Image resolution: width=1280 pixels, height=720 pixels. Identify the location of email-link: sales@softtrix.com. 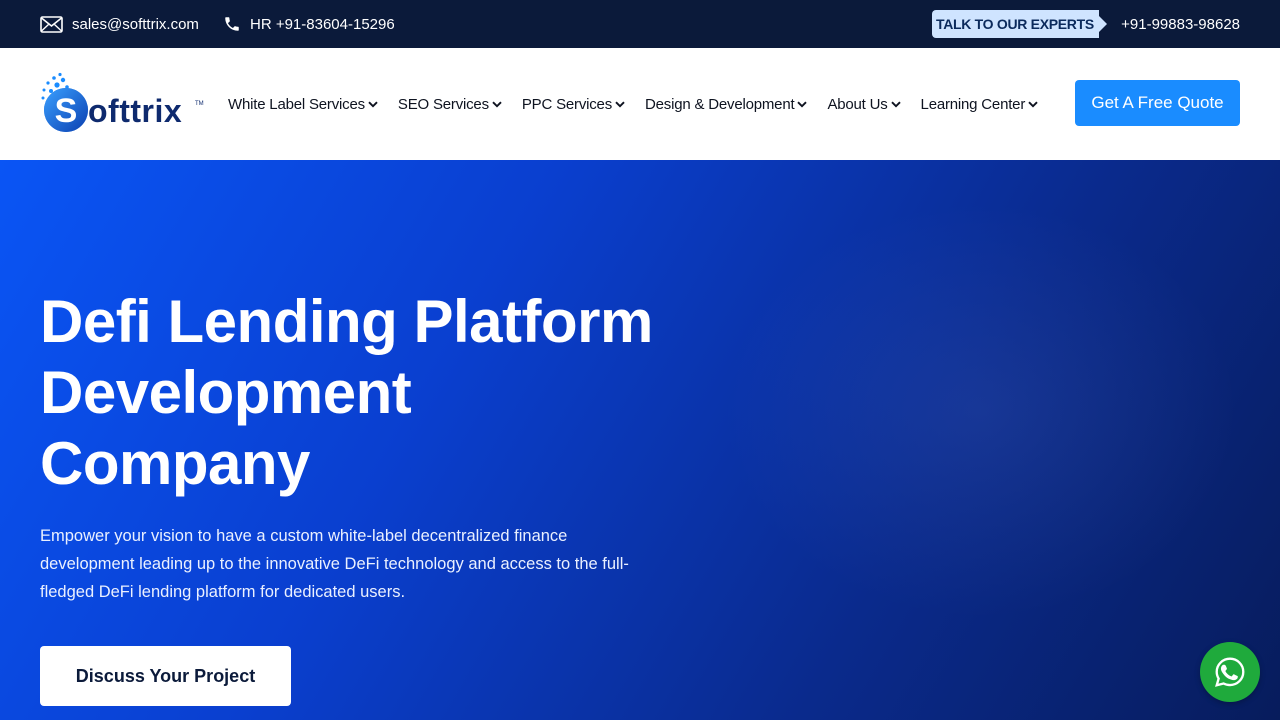
(119, 24).